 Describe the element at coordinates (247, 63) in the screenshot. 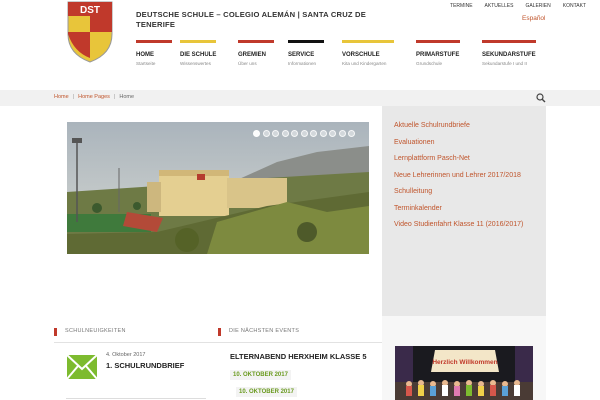

I see `nav-sublabel: Über uns` at that location.